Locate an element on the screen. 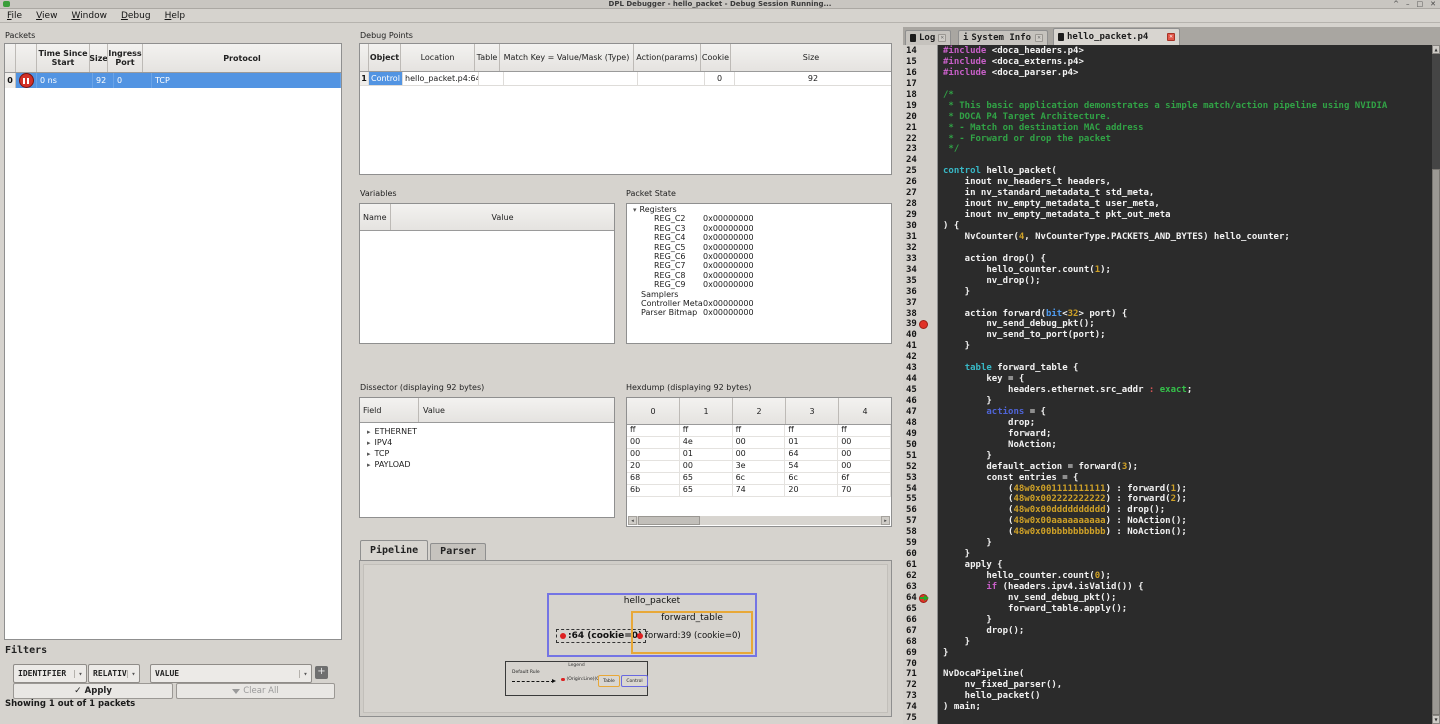  line-number: 44 is located at coordinates (911, 379).